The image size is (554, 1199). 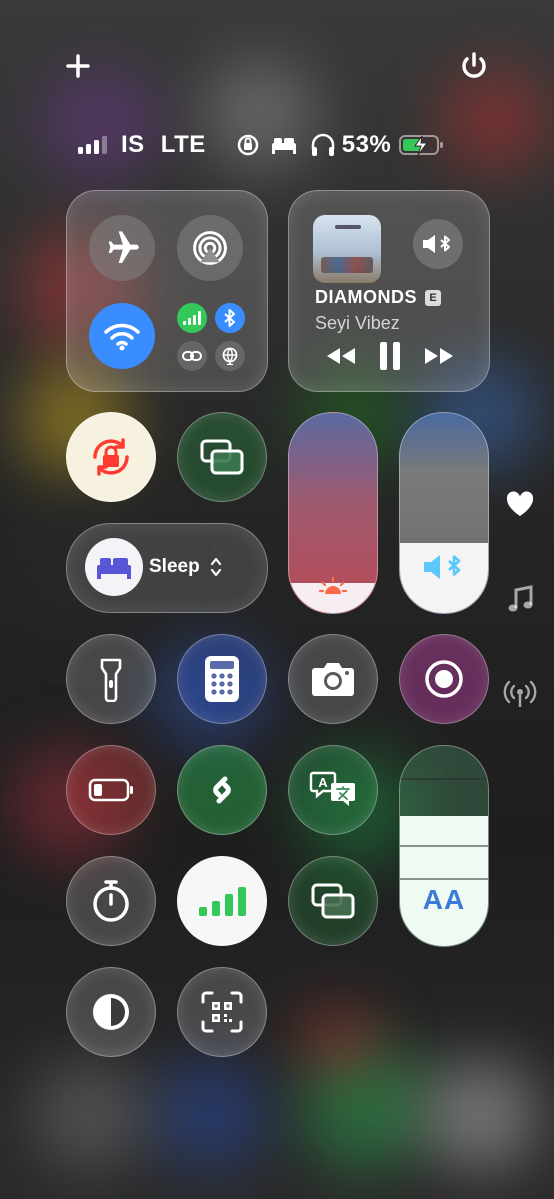 I want to click on wifi-icon, so click(x=122, y=337).